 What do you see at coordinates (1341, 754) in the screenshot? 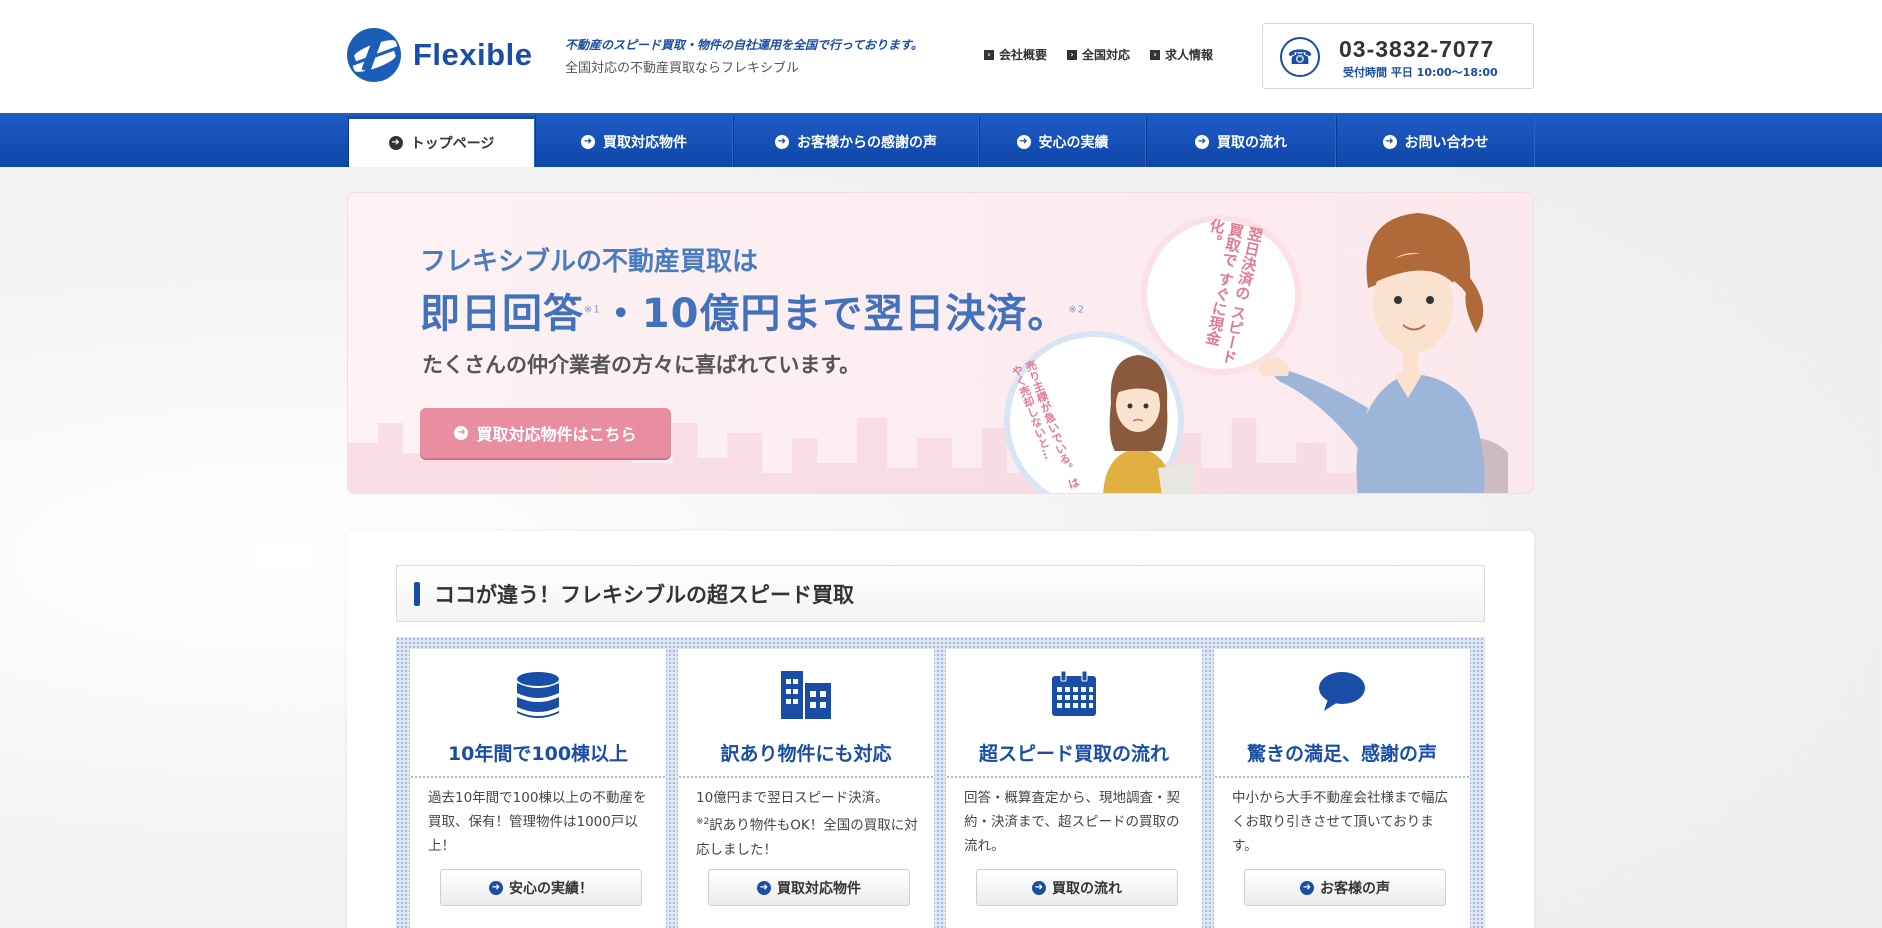
I see `feature-card-title: 驚きの満足、感謝の声` at bounding box center [1341, 754].